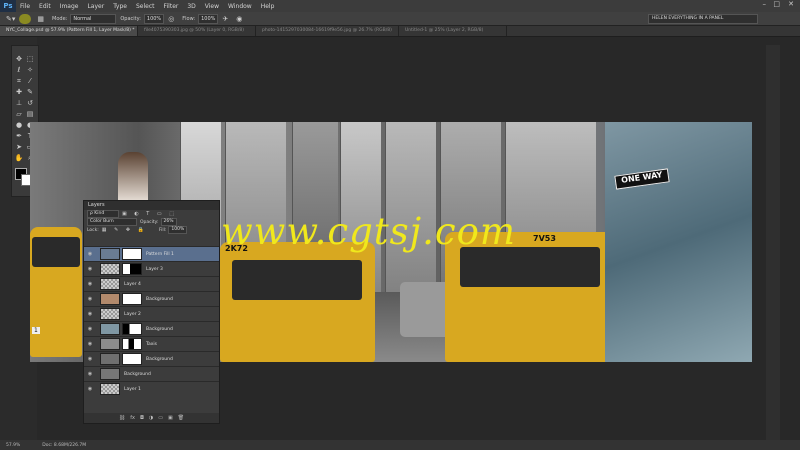  What do you see at coordinates (19, 125) in the screenshot?
I see `blur-tool-icon: ●` at bounding box center [19, 125].